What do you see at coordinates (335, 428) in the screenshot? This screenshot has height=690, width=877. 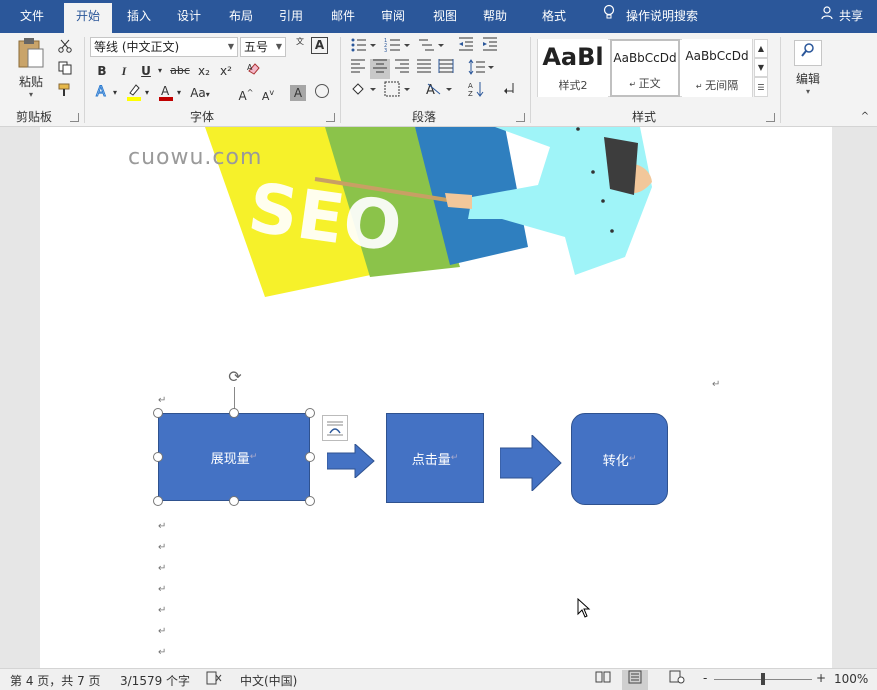 I see `layout-options-icon` at bounding box center [335, 428].